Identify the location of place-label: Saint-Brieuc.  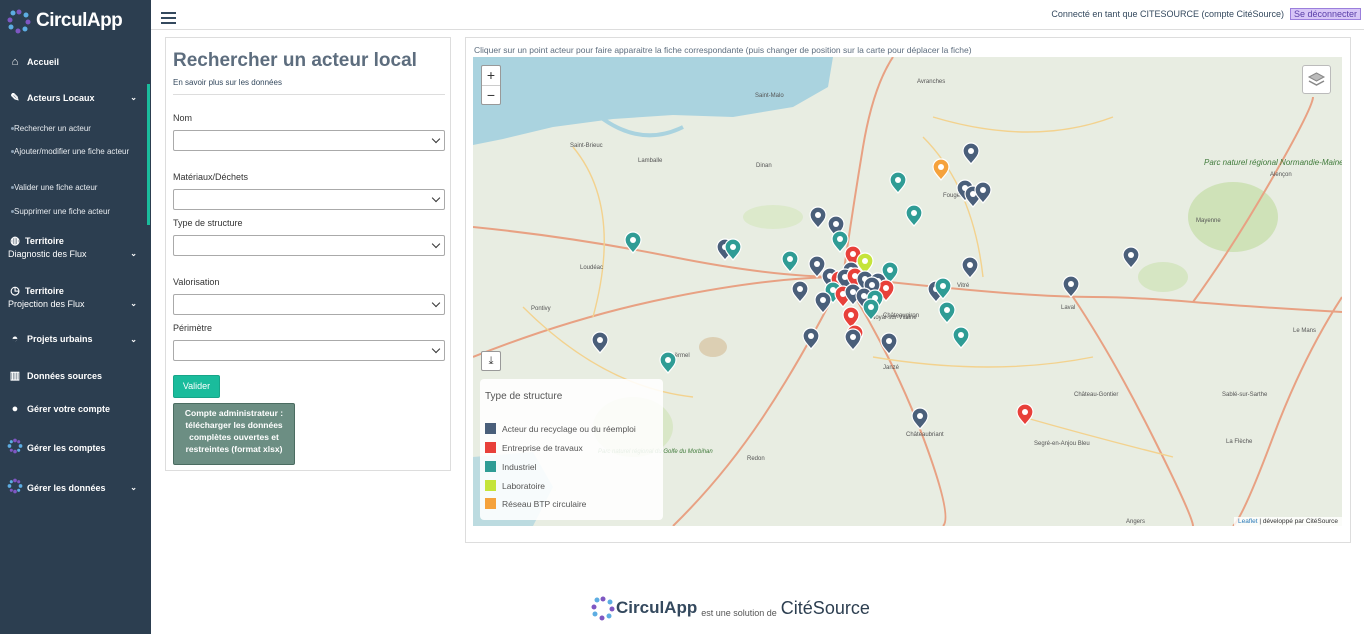
(586, 146).